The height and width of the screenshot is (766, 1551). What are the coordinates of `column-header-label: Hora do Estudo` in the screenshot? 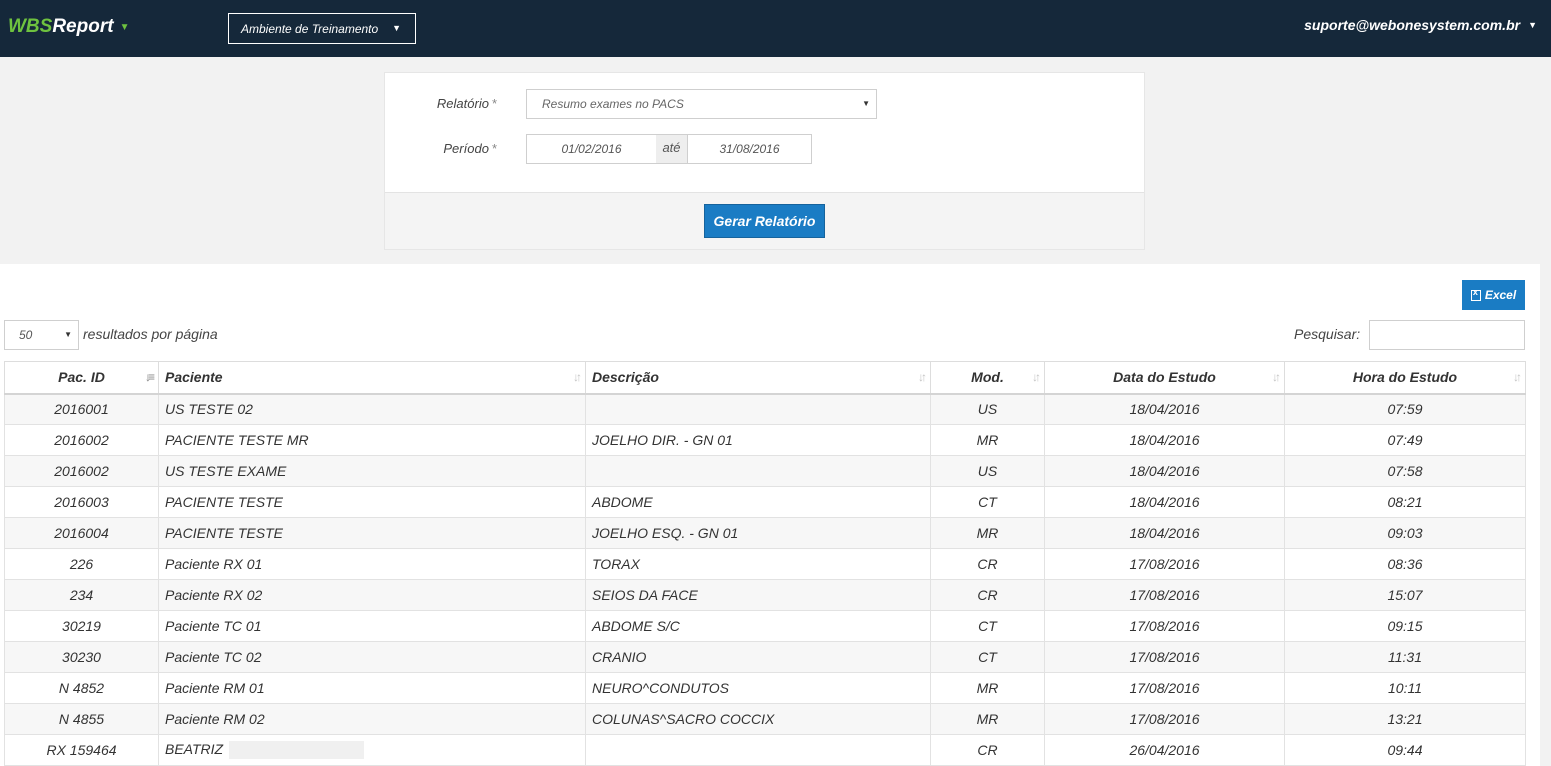 It's located at (1405, 377).